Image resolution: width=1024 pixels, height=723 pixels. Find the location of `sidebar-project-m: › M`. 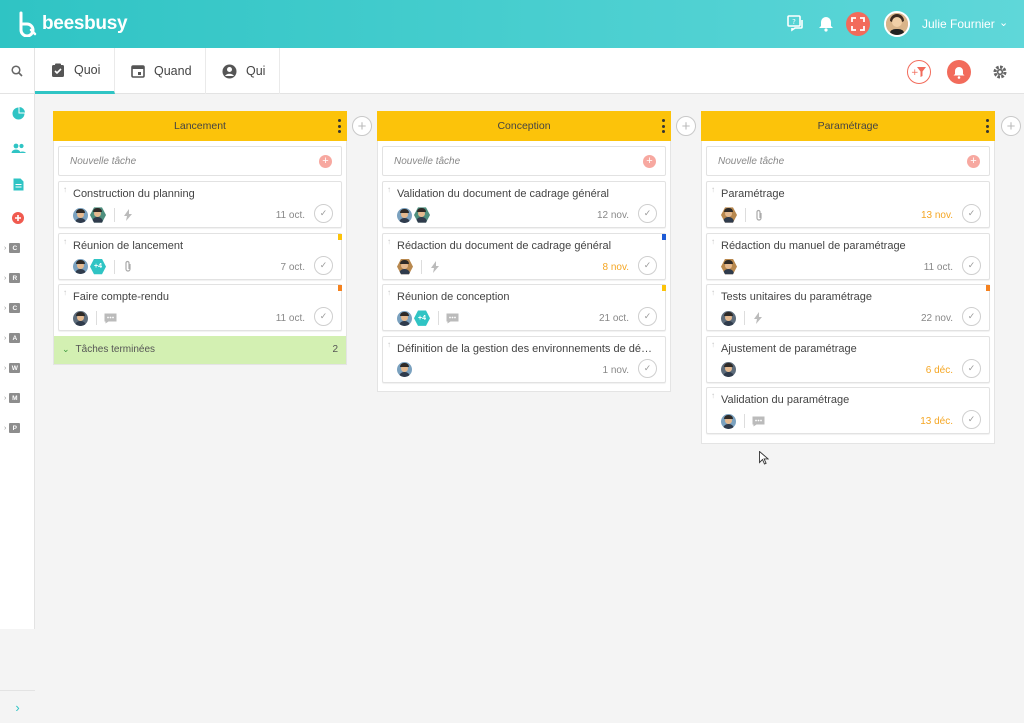

sidebar-project-m: › M is located at coordinates (18, 398).